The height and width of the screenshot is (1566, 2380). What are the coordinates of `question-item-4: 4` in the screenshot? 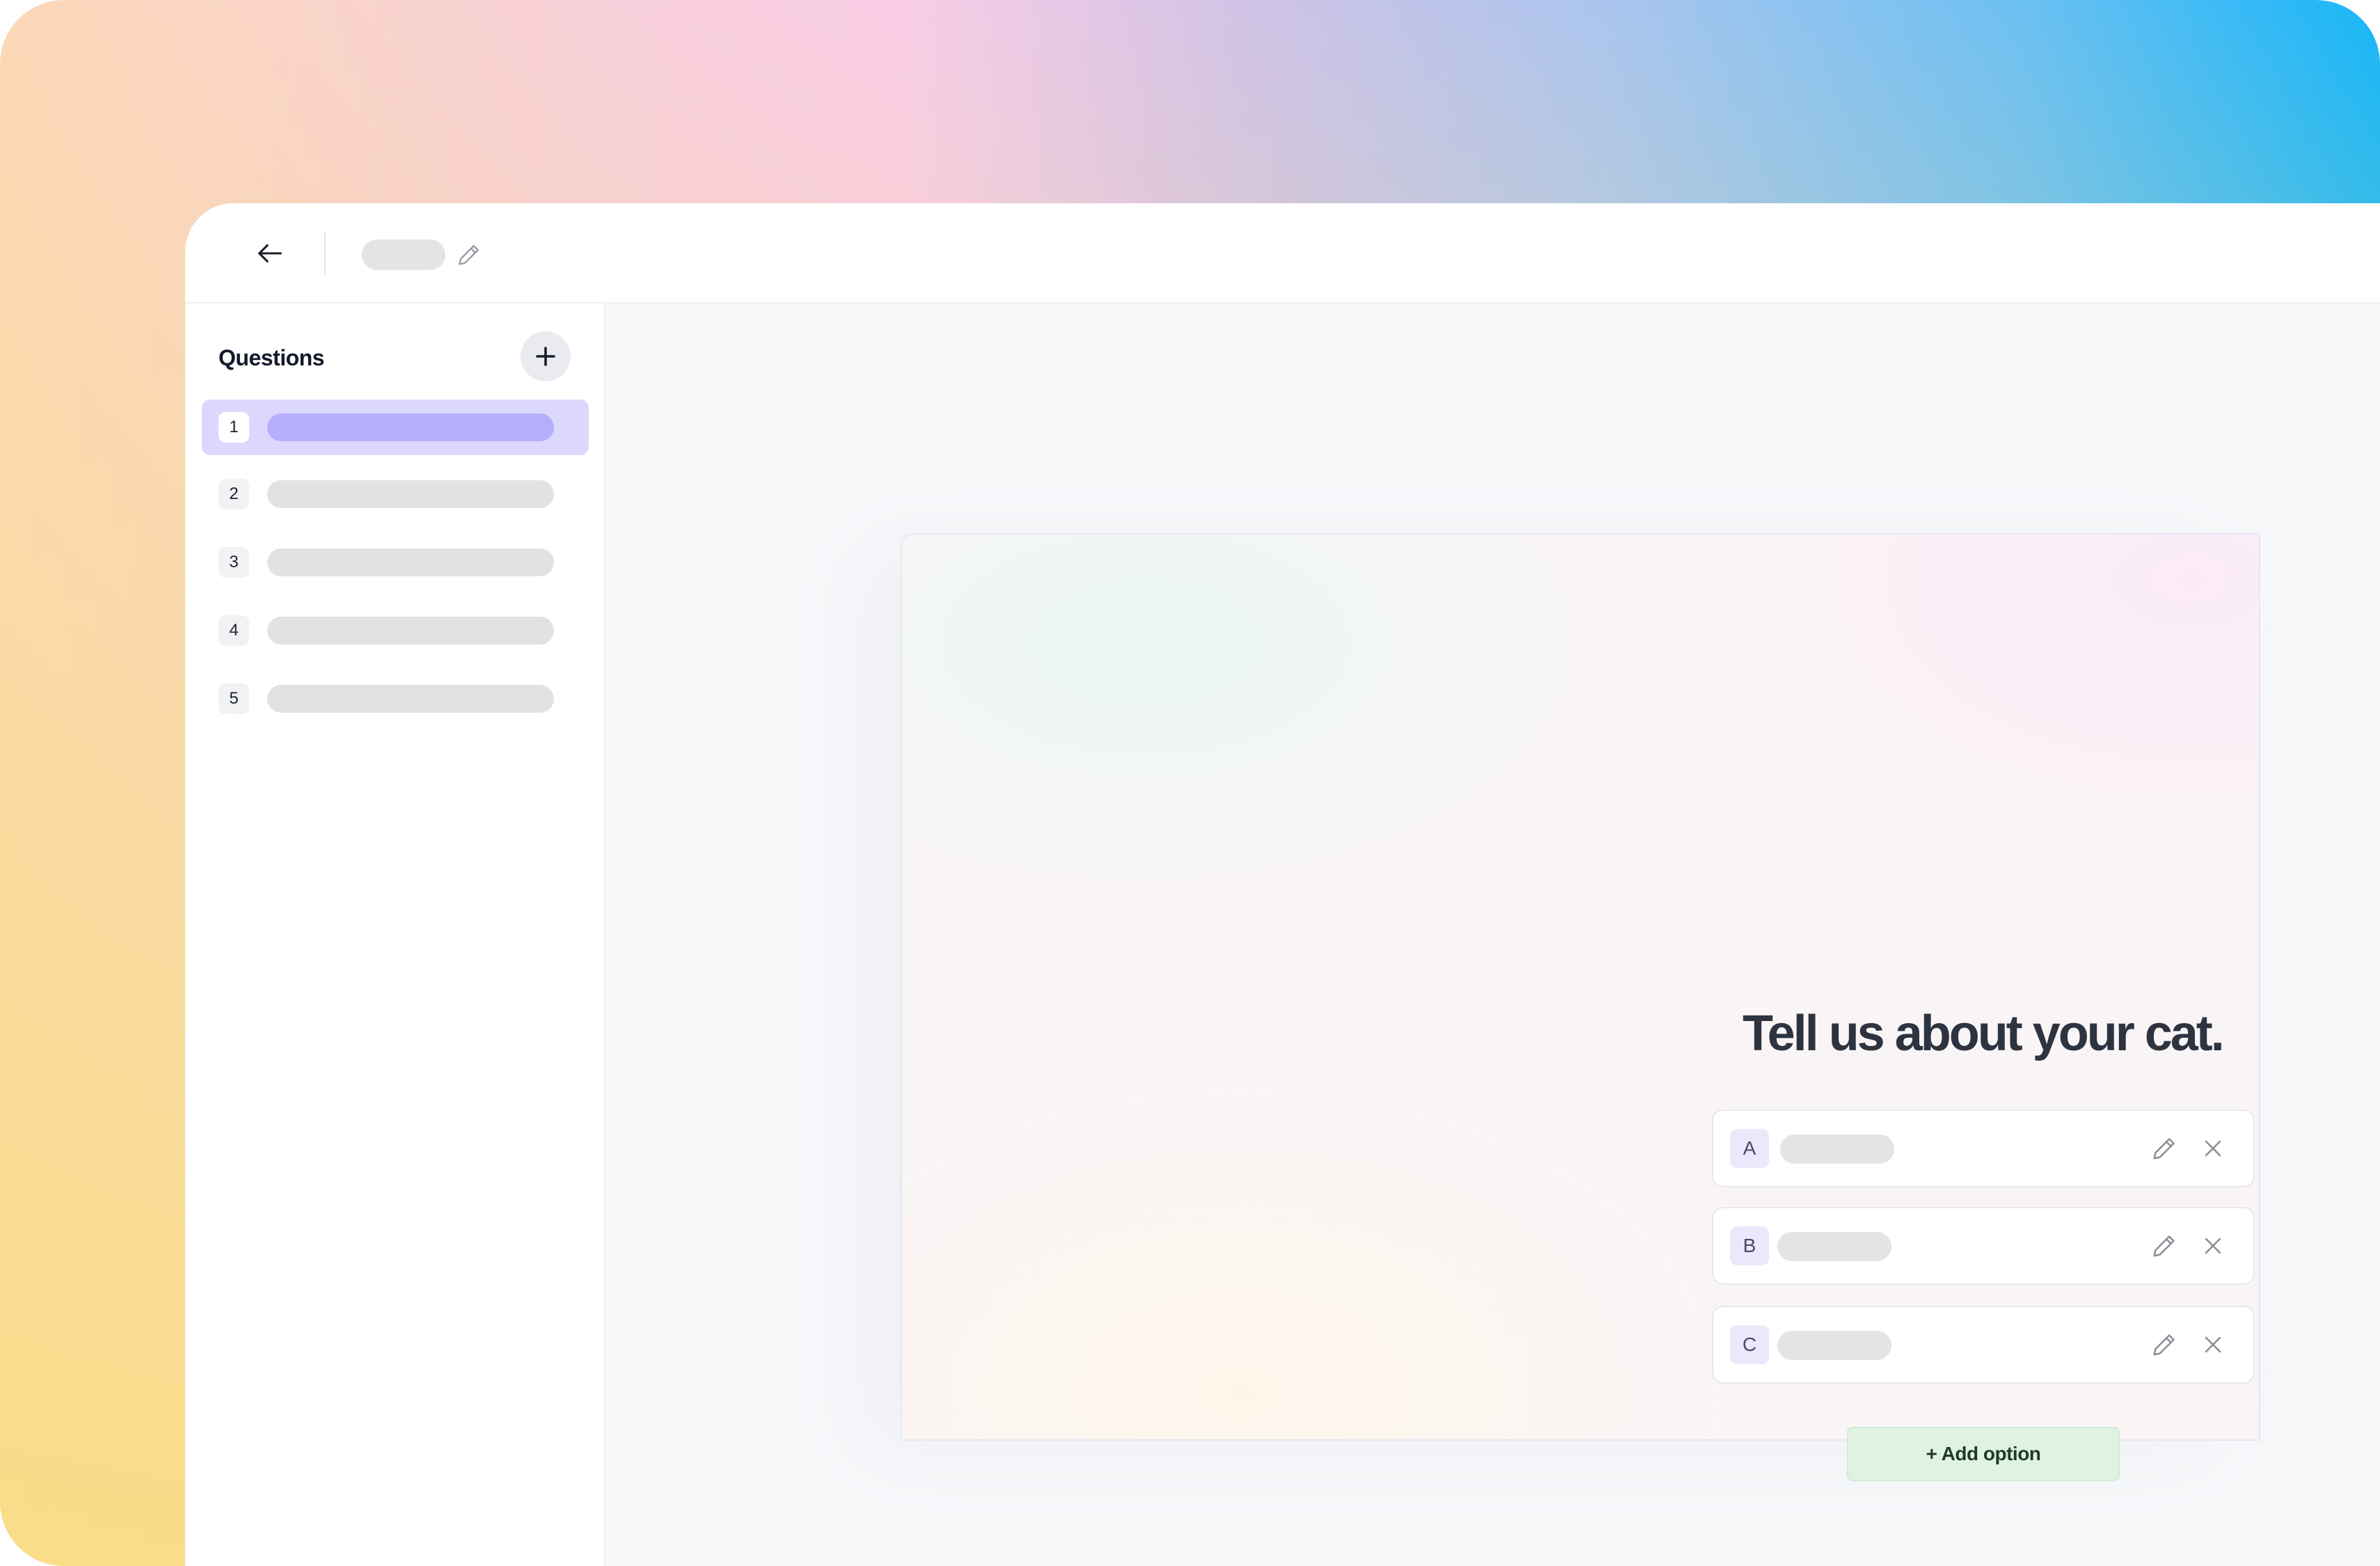 It's located at (396, 630).